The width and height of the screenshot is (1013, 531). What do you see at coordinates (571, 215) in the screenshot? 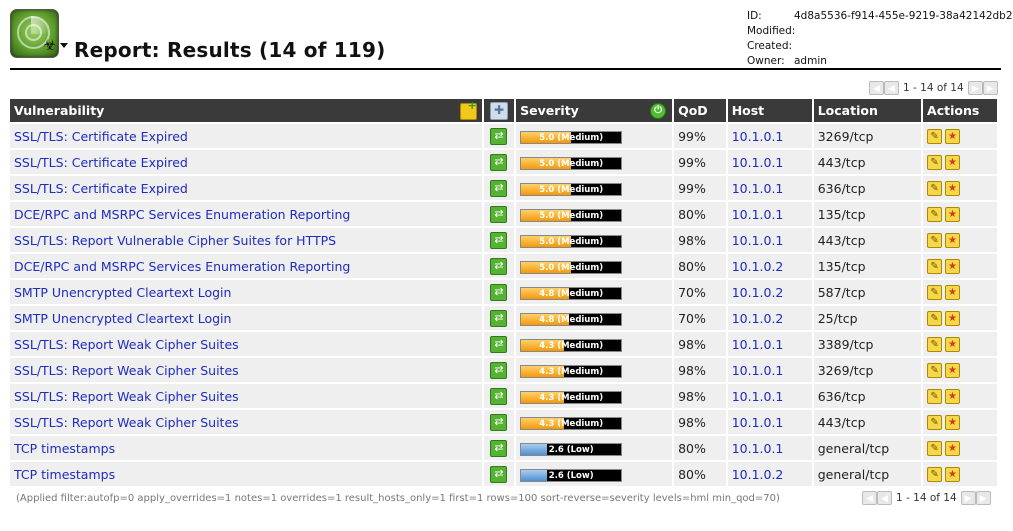
I see `severity-bar: 5.0 (Medium)` at bounding box center [571, 215].